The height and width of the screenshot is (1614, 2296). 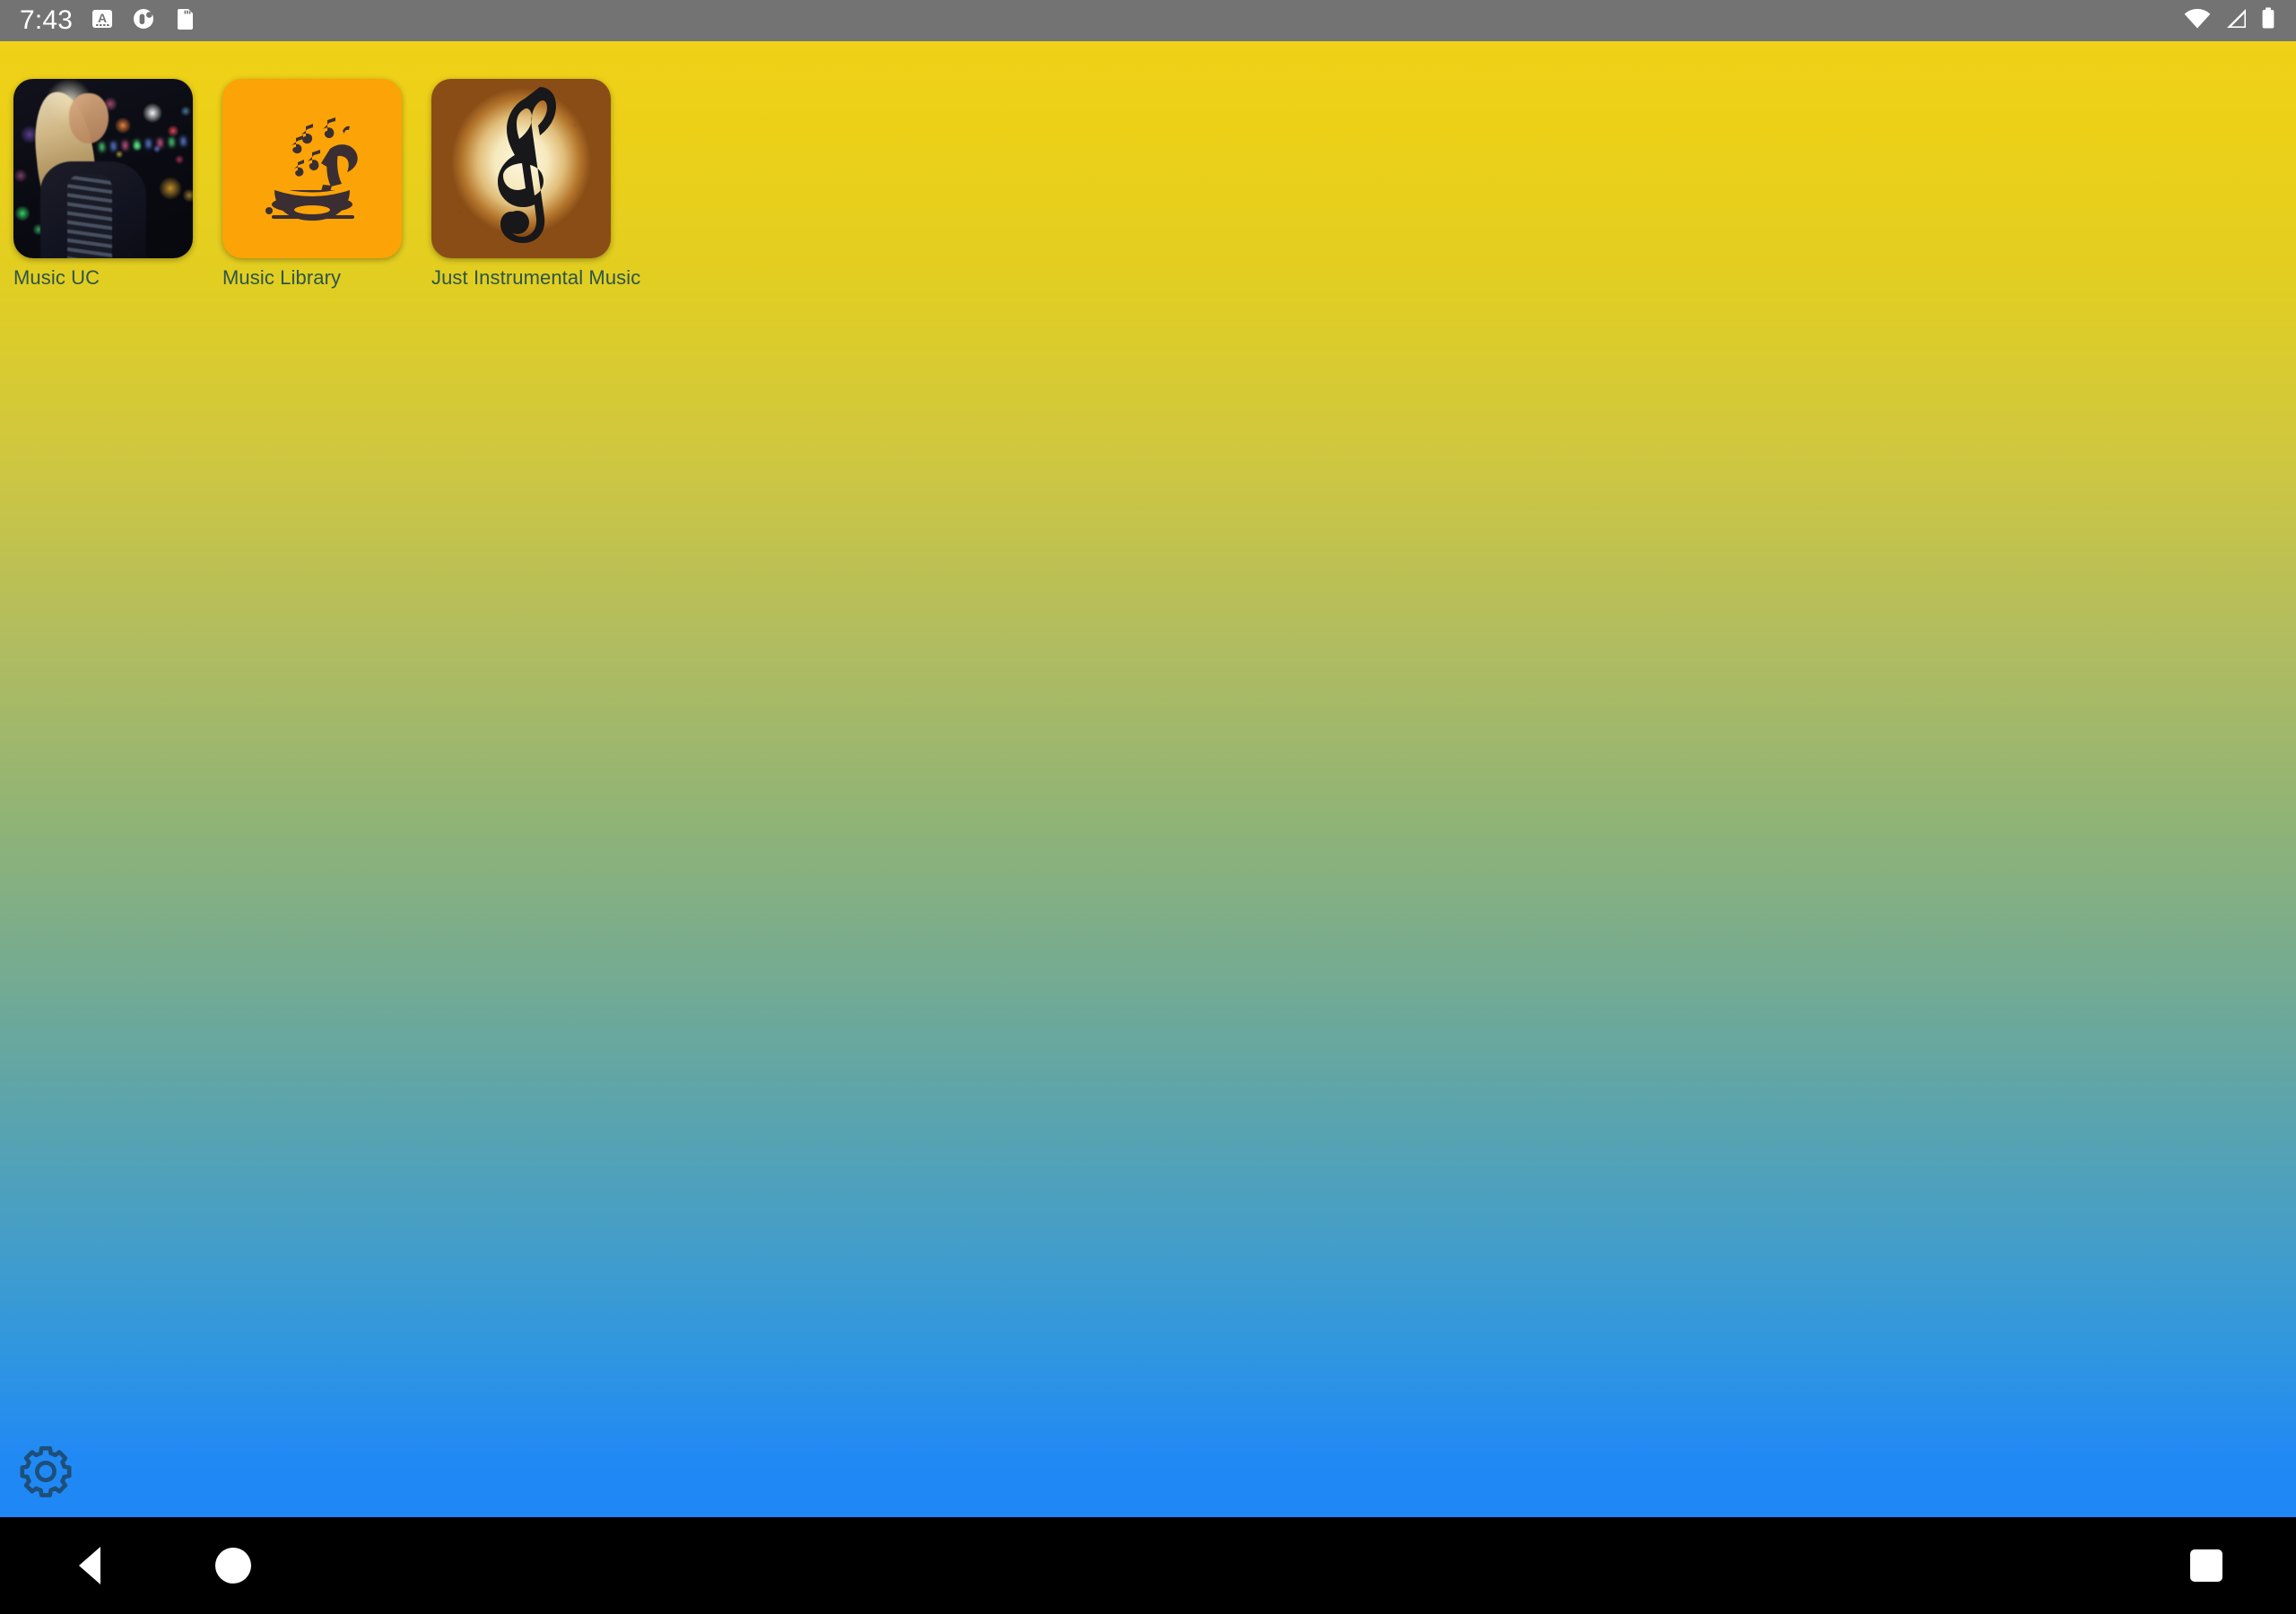 I want to click on cellular-signal-icon, so click(x=2235, y=21).